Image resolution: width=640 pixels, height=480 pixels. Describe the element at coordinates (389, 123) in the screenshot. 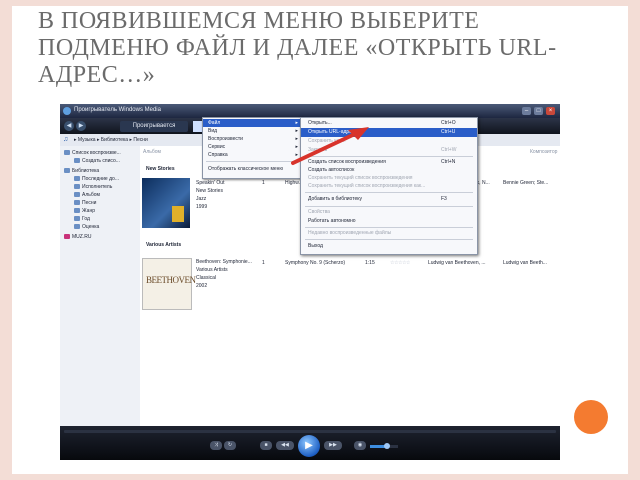

I see `menu-item-open: Открыть... Ctrl+O` at that location.